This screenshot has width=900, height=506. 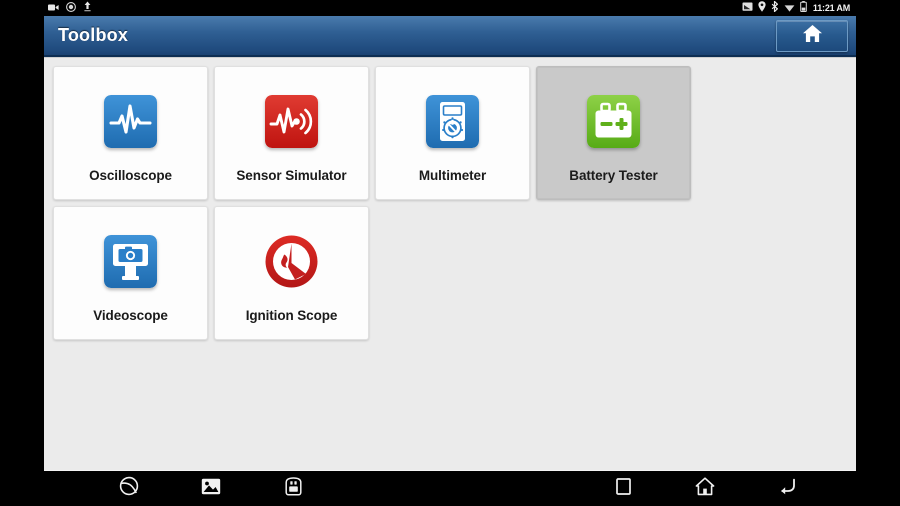 I want to click on location-pin-icon, so click(x=762, y=8).